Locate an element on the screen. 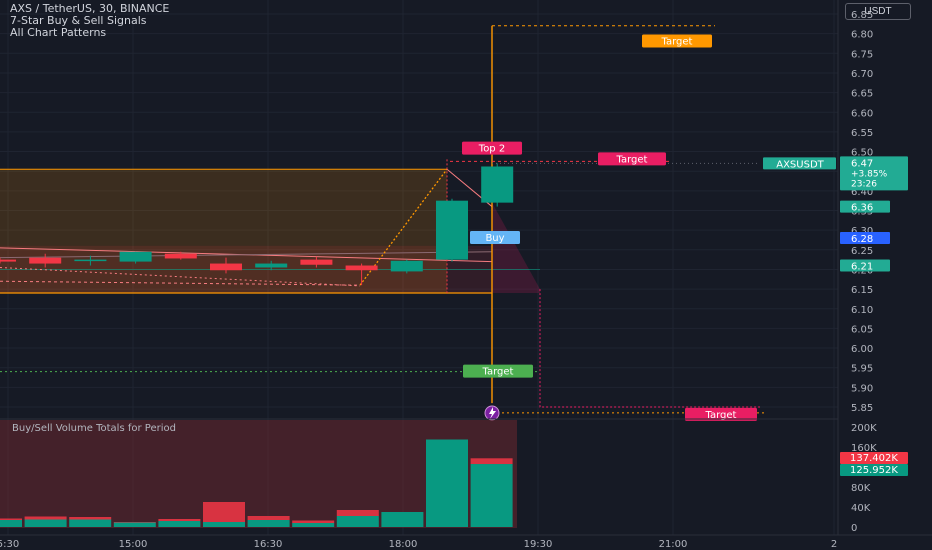 This screenshot has width=932, height=550. pattern-zone-pink is located at coordinates (516, 248).